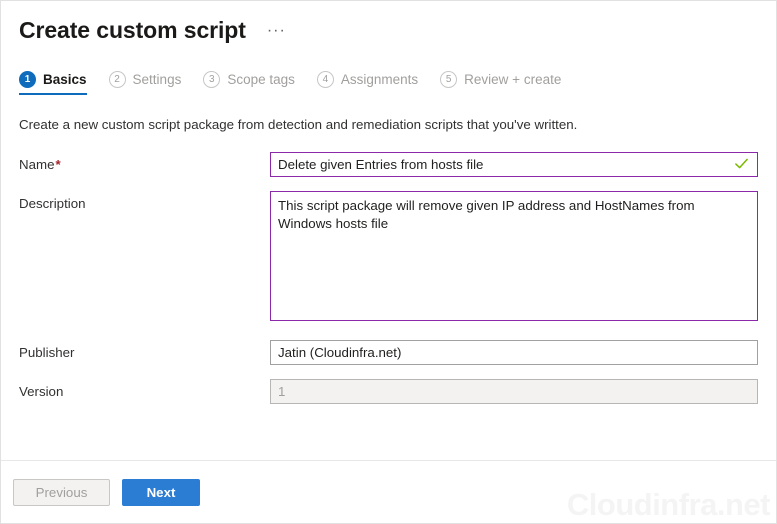  What do you see at coordinates (514, 391) in the screenshot?
I see `version-input` at bounding box center [514, 391].